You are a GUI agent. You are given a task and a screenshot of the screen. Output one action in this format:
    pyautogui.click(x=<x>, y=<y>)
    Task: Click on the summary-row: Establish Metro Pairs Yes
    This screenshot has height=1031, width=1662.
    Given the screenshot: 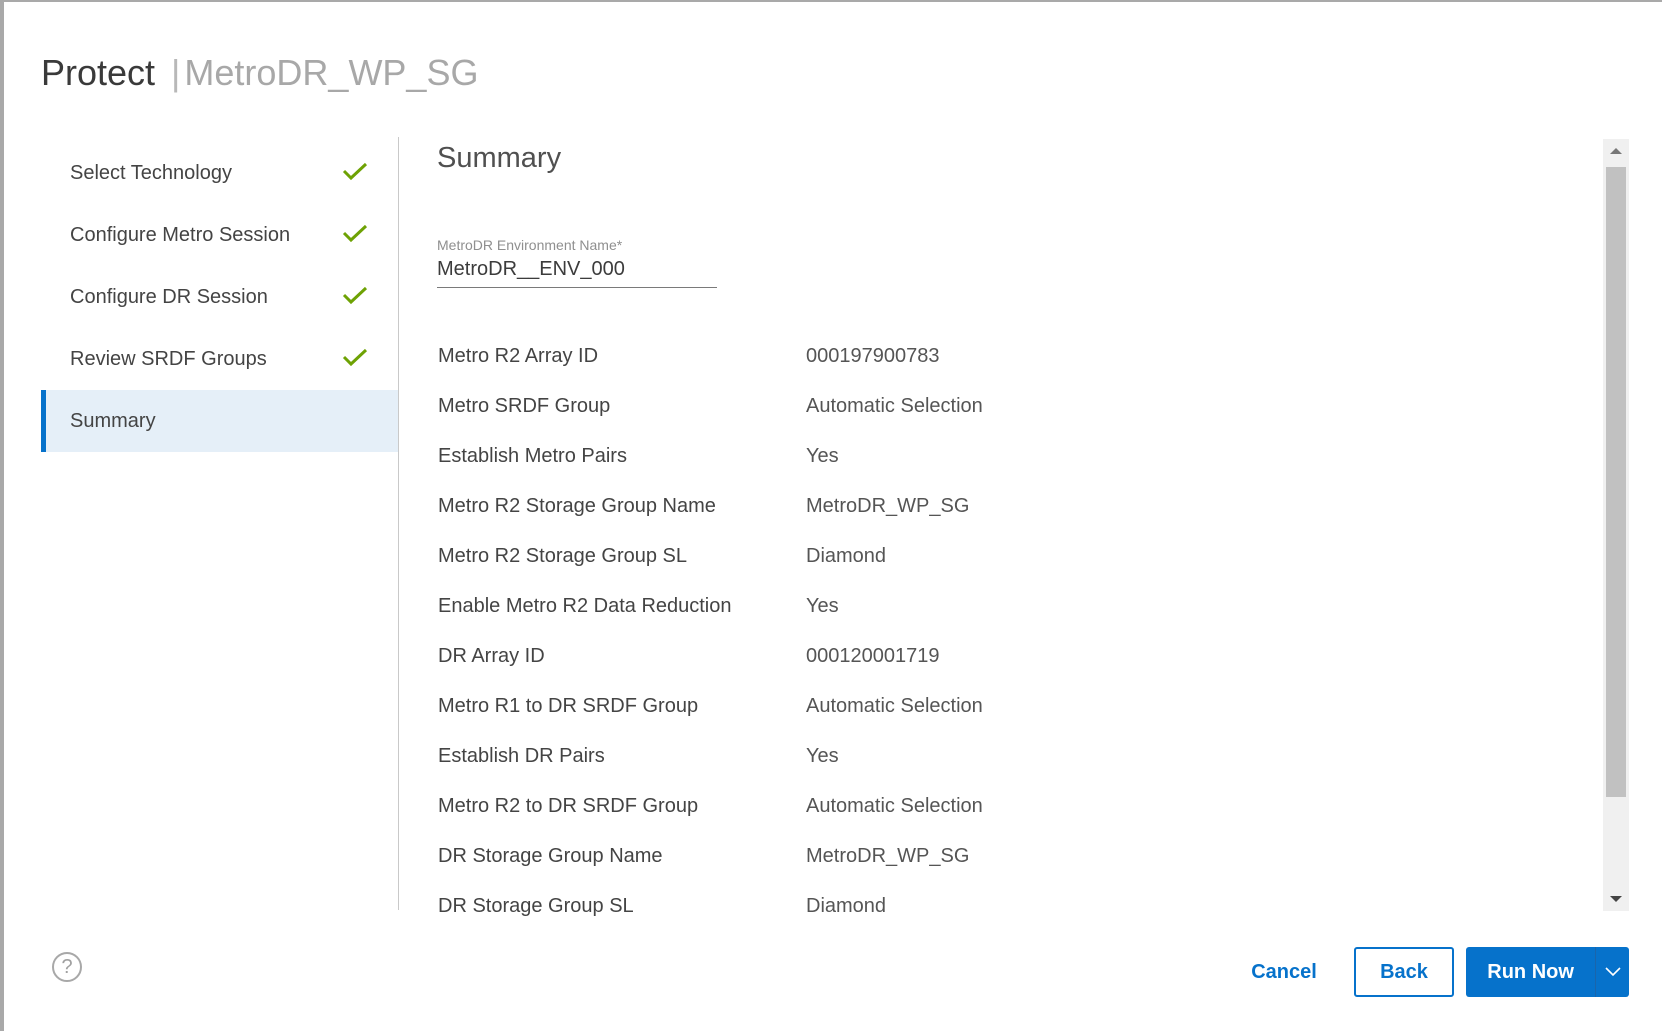 What is the action you would take?
    pyautogui.click(x=710, y=456)
    